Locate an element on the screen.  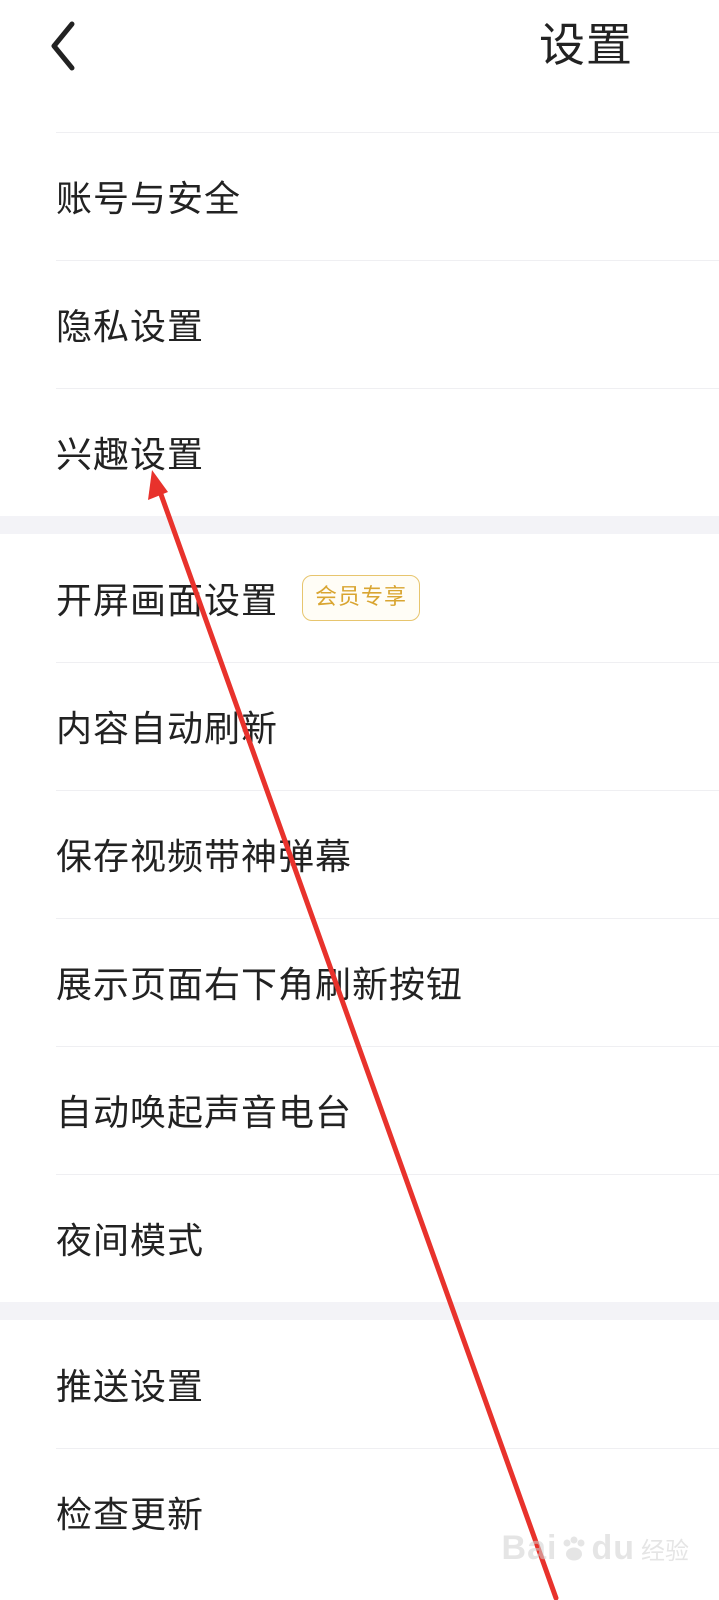
settings-item-label: 展示页面右下角刷新按钮 is located at coordinates (260, 985).